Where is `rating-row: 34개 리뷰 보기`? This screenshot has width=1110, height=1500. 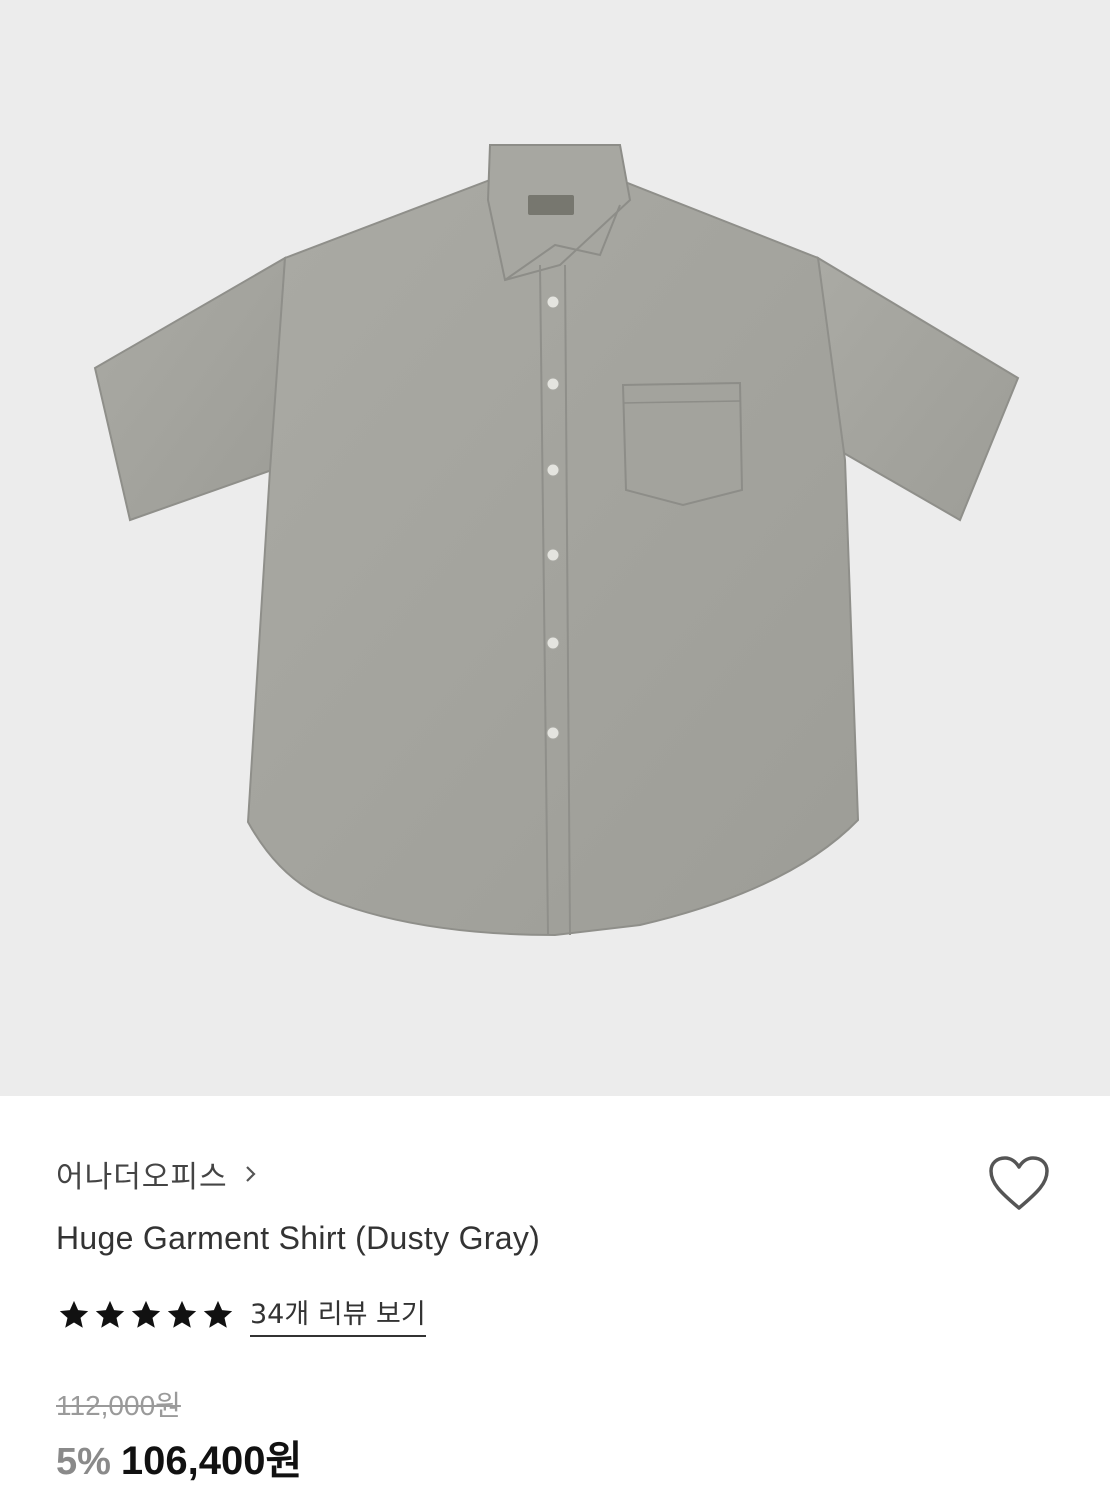
rating-row: 34개 리뷰 보기 is located at coordinates (241, 1314).